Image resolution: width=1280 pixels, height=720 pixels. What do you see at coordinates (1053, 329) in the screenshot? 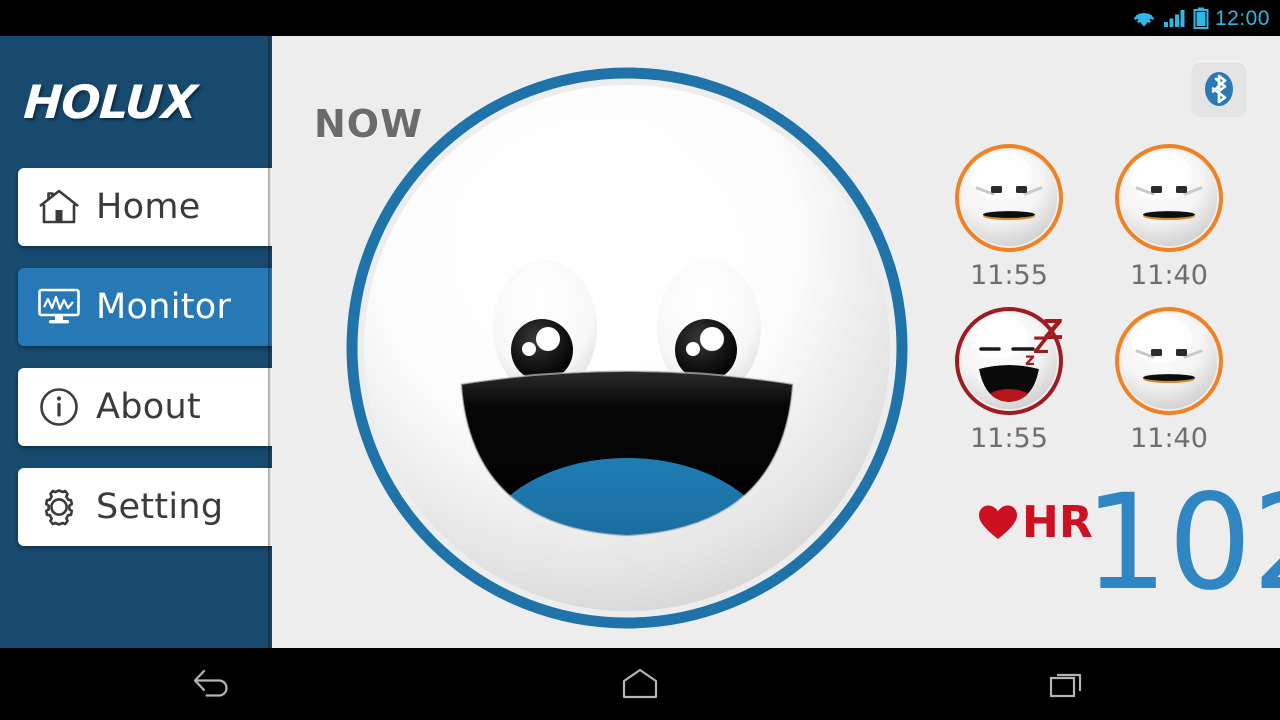
I see `svg-text: Z` at bounding box center [1053, 329].